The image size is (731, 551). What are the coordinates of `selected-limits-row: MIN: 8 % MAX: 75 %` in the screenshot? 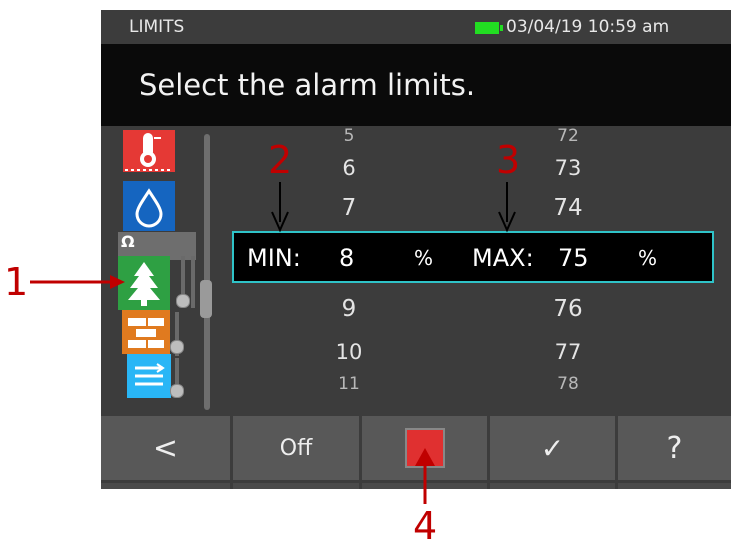 It's located at (473, 257).